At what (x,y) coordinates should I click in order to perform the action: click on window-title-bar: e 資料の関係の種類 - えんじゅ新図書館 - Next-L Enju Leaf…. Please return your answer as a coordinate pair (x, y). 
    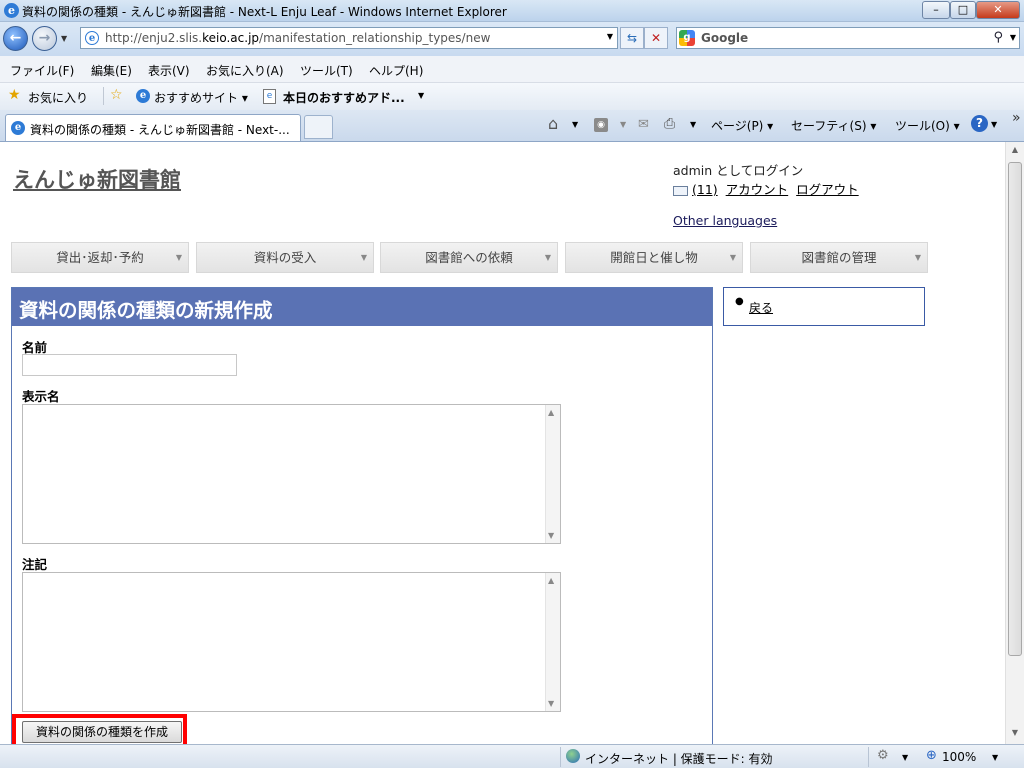
    Looking at the image, I should click on (512, 11).